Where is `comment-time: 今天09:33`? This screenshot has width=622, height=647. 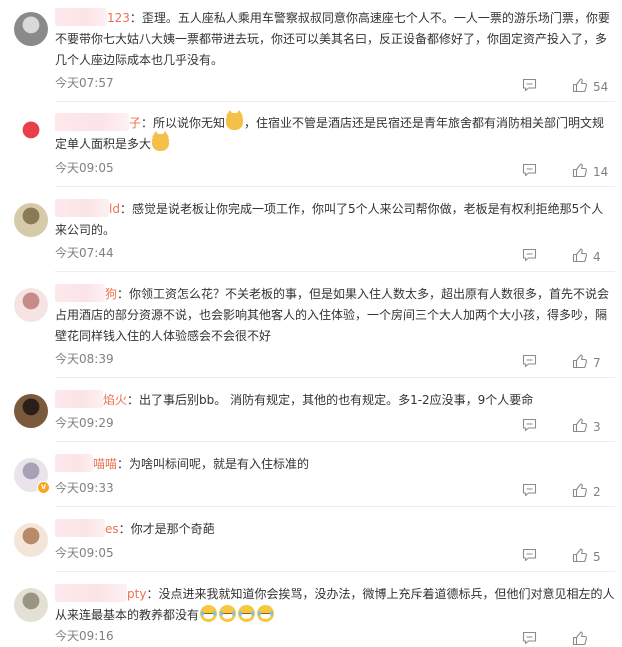 comment-time: 今天09:33 is located at coordinates (84, 488).